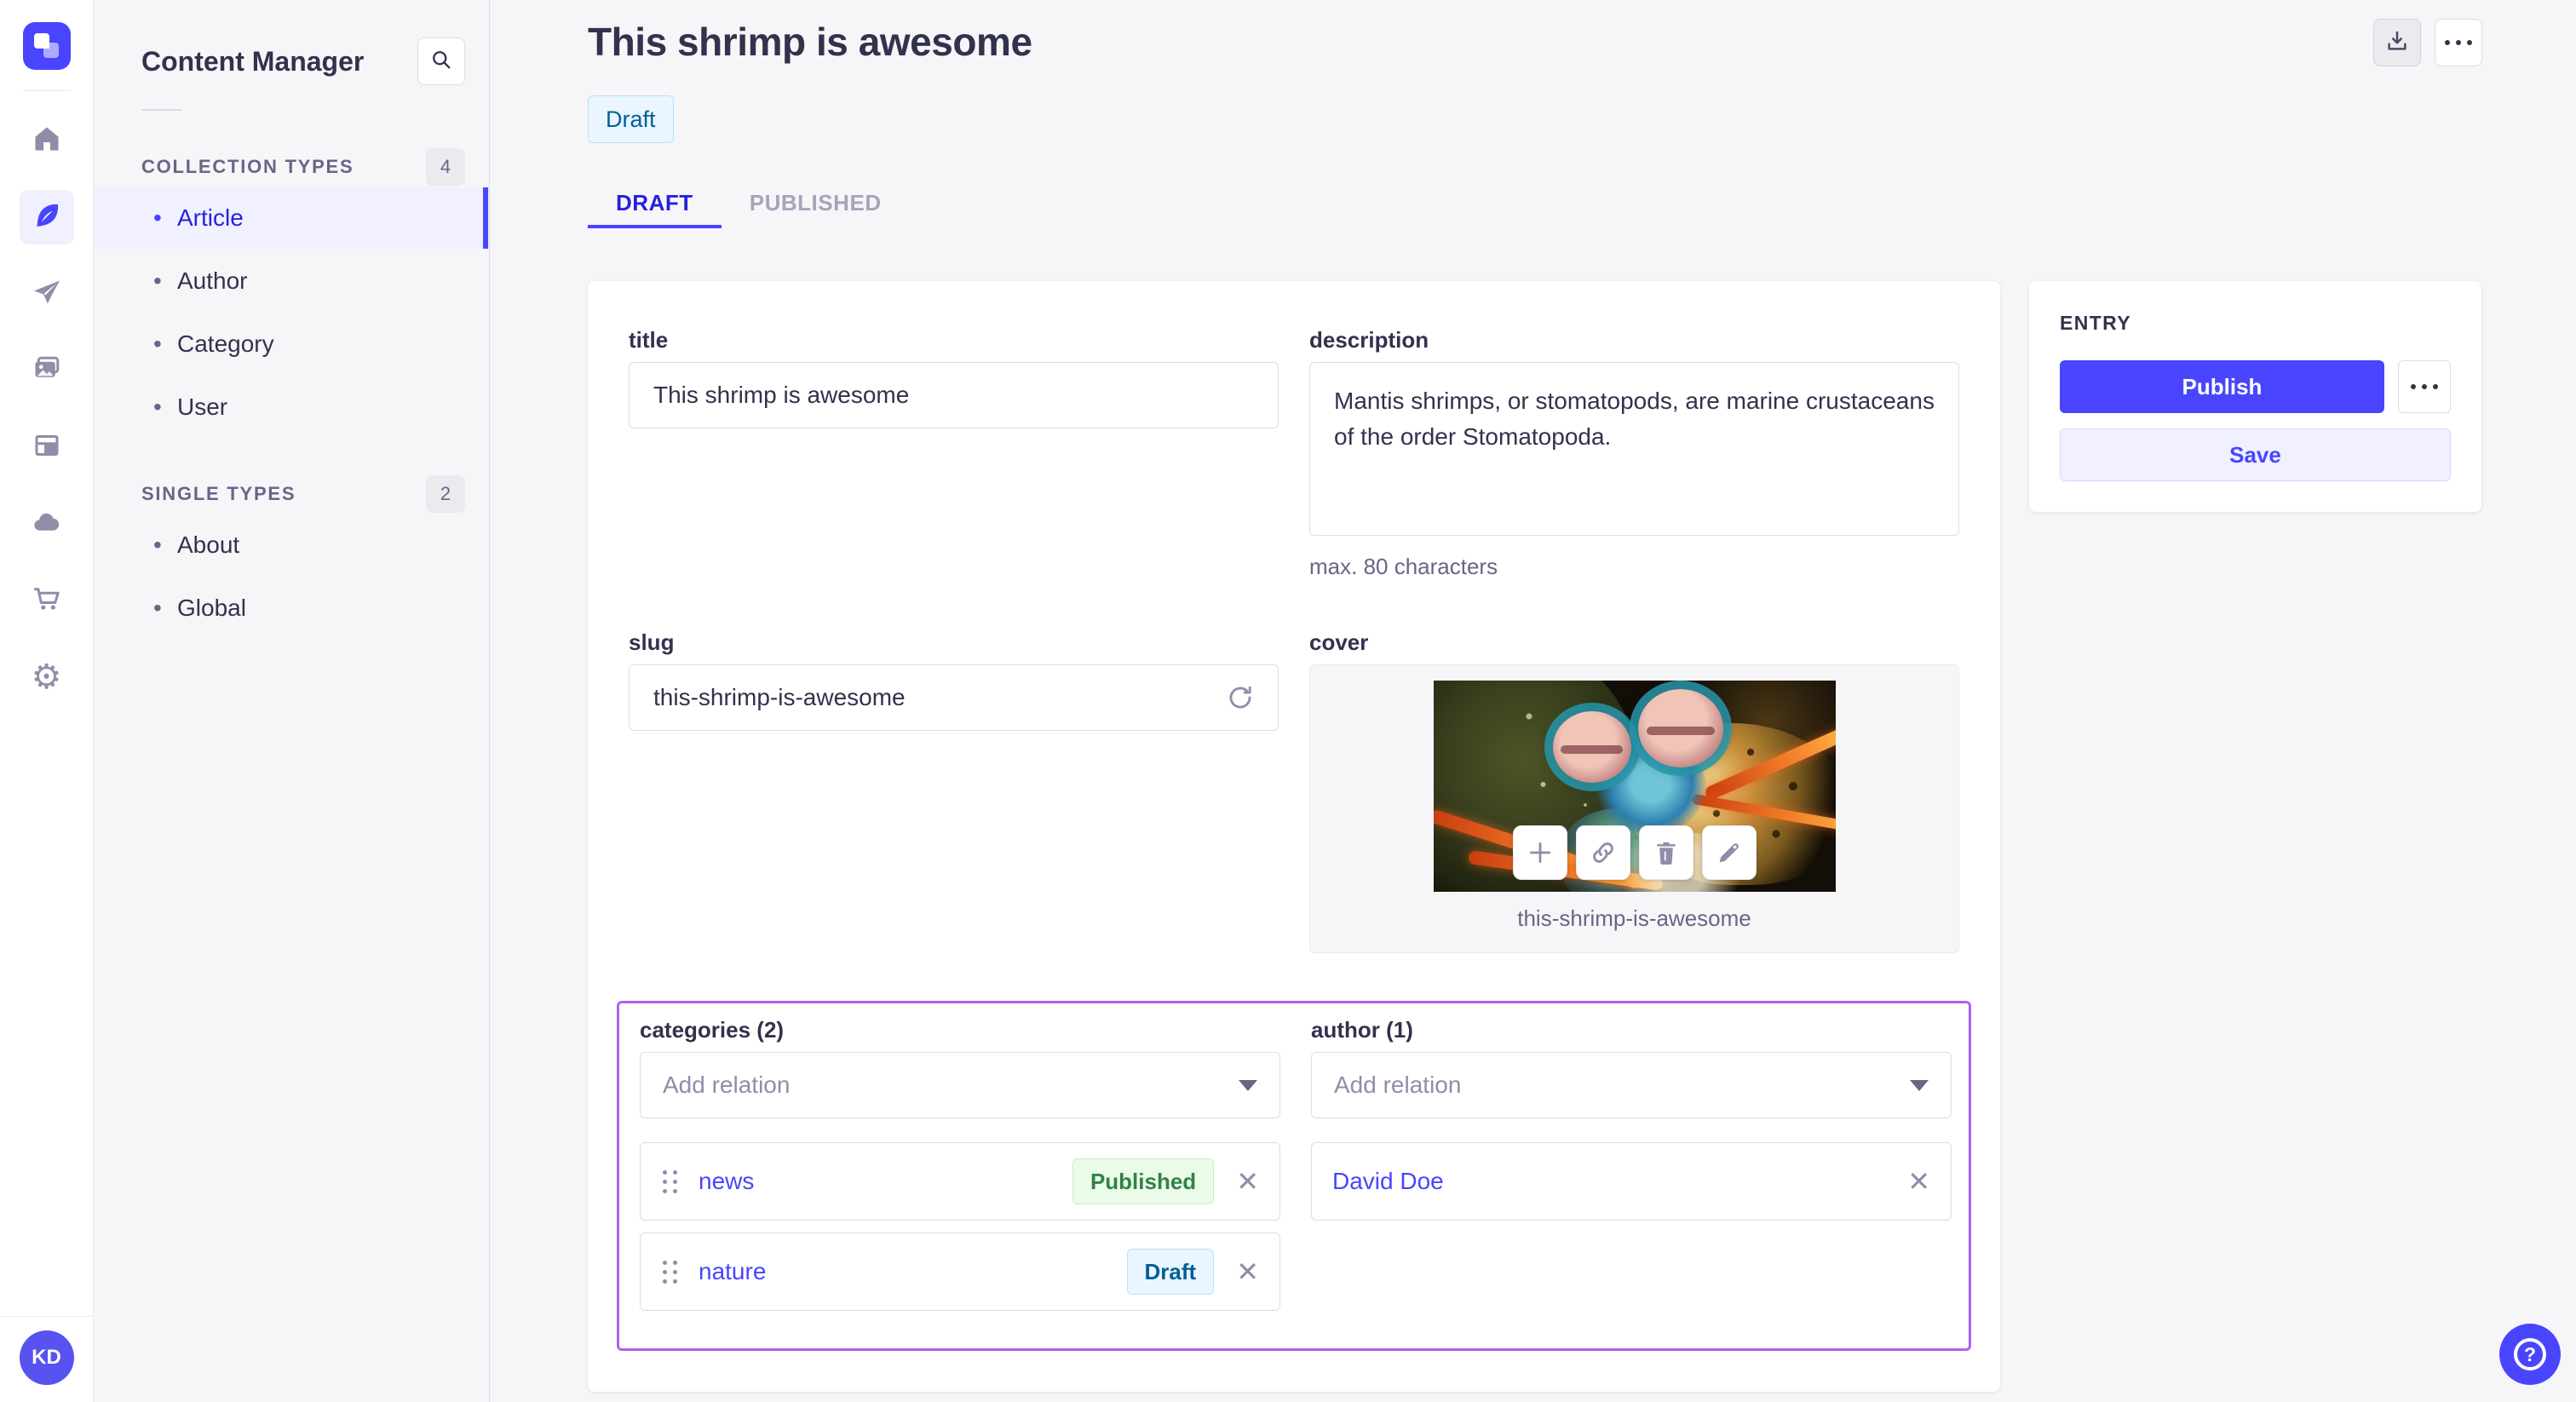 Image resolution: width=2576 pixels, height=1402 pixels. Describe the element at coordinates (291, 608) in the screenshot. I see `sidebar-item-global: • Global` at that location.